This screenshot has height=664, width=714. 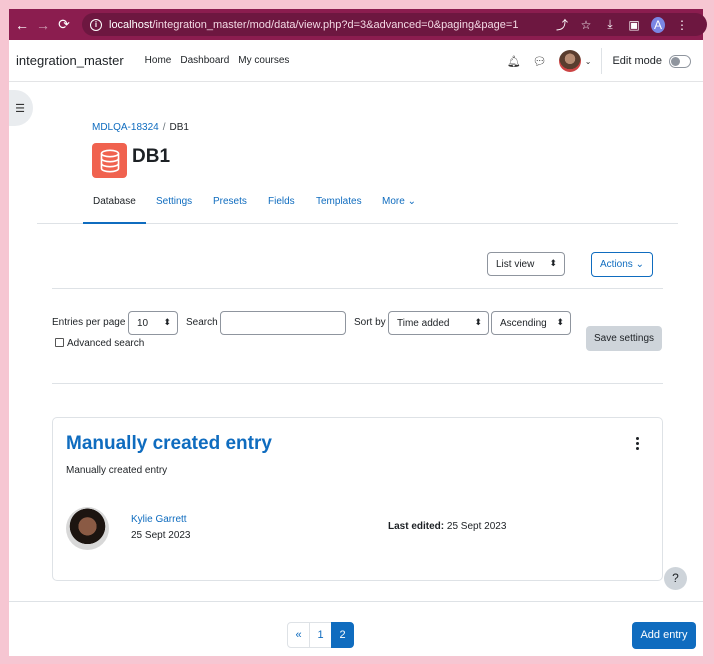 I want to click on last-edited: Last edited: 25 Sept 2023, so click(x=447, y=526).